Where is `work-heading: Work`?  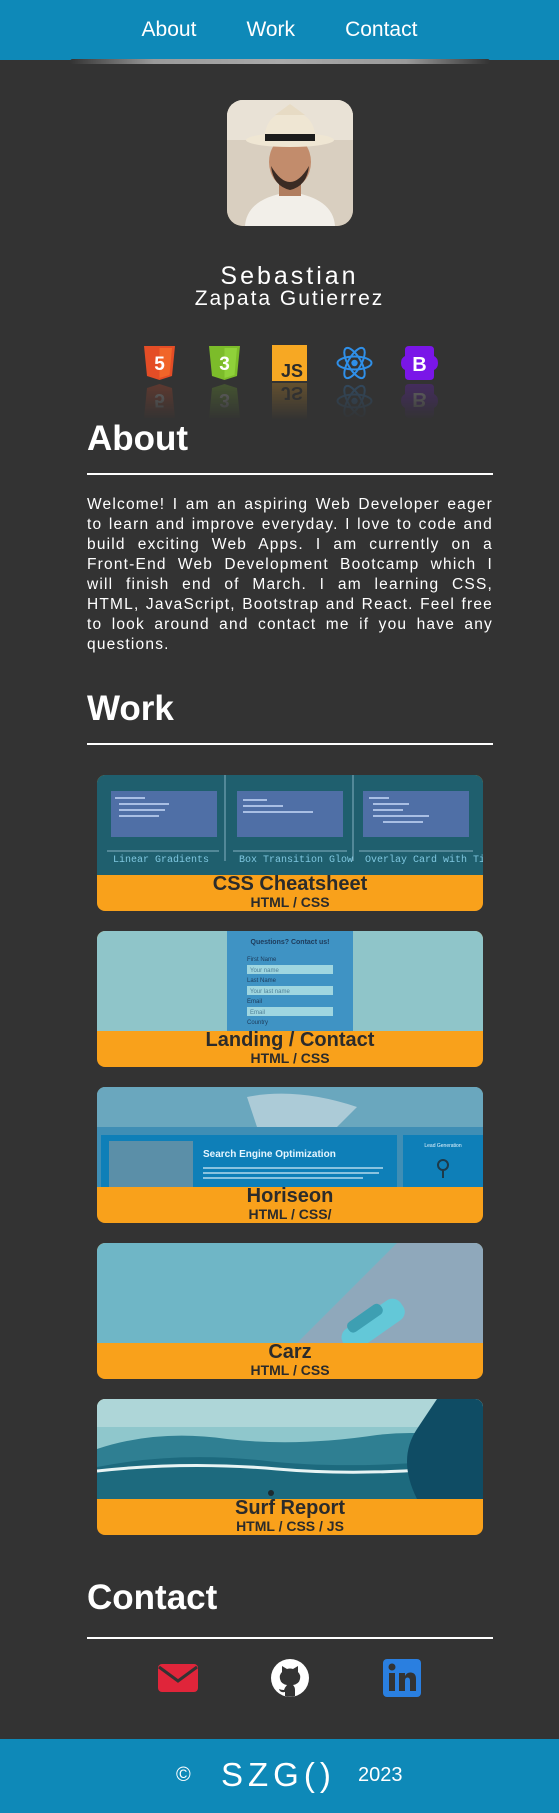 work-heading: Work is located at coordinates (130, 708).